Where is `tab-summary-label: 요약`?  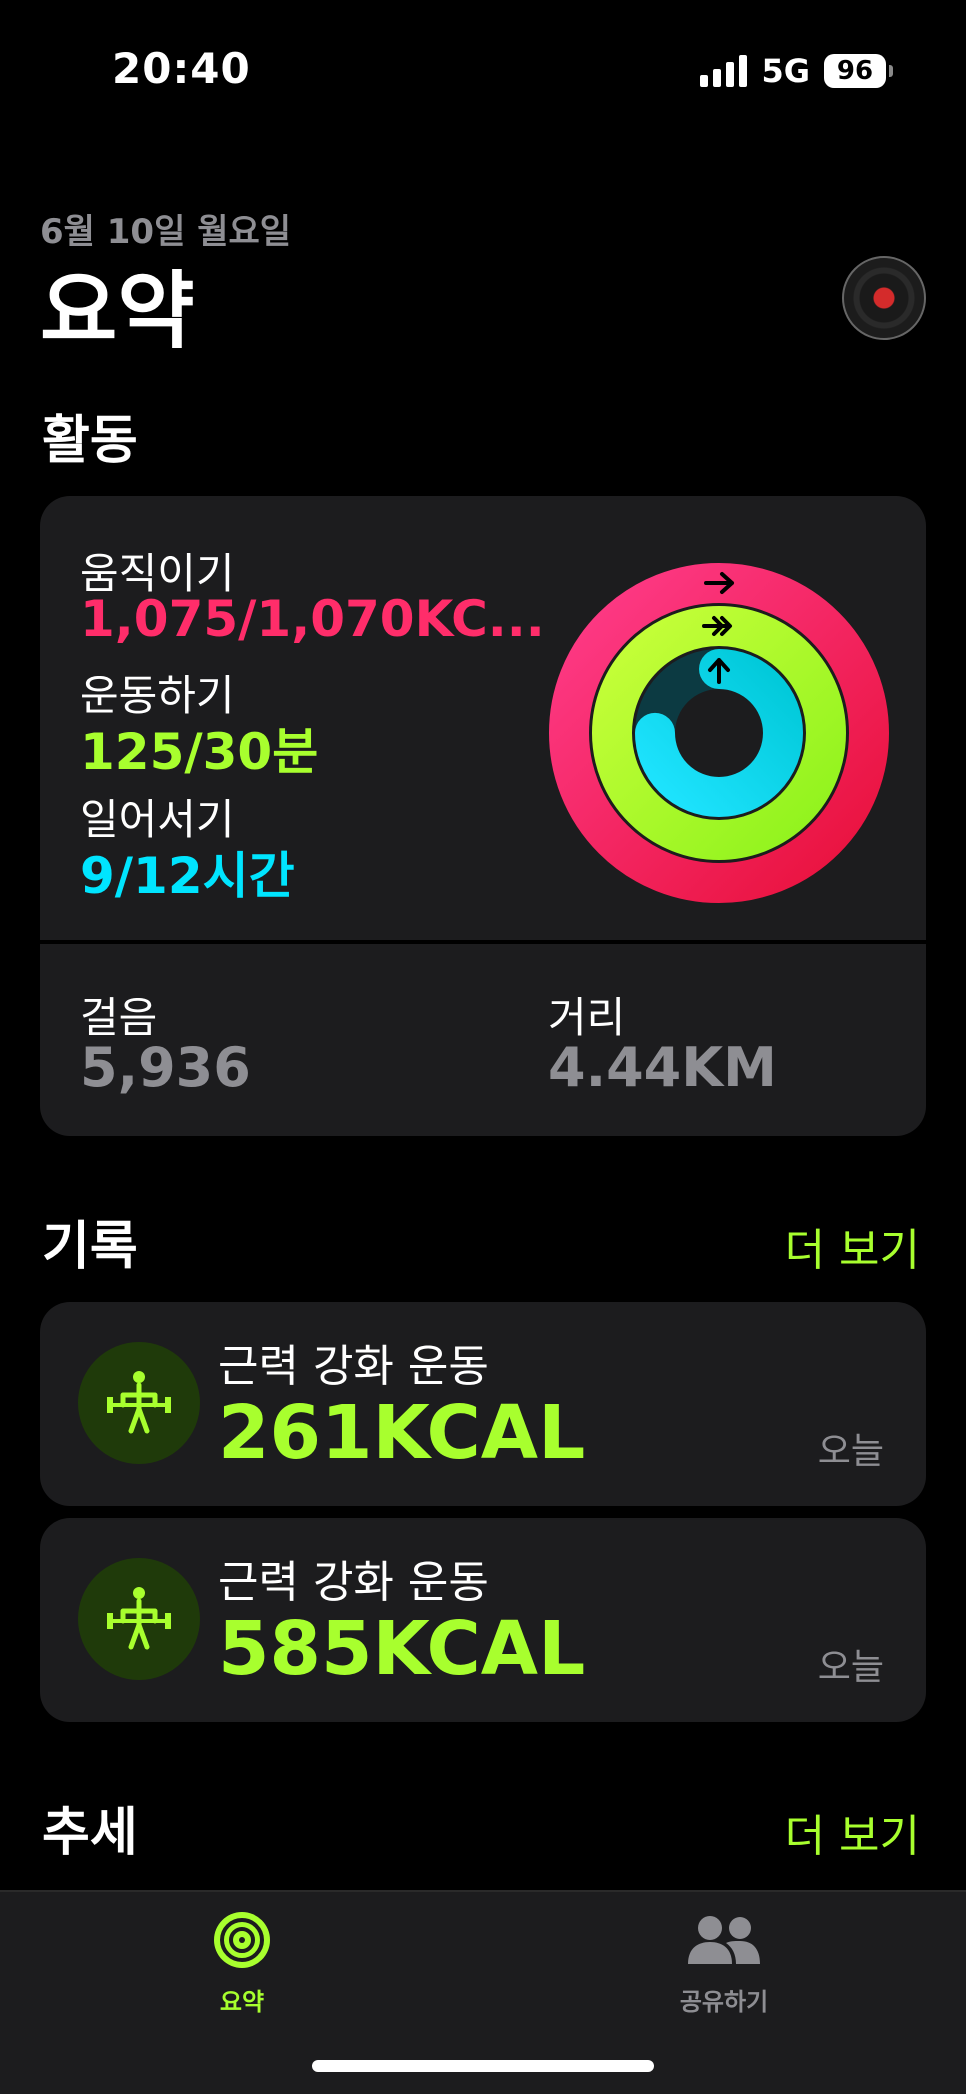 tab-summary-label: 요약 is located at coordinates (242, 2002).